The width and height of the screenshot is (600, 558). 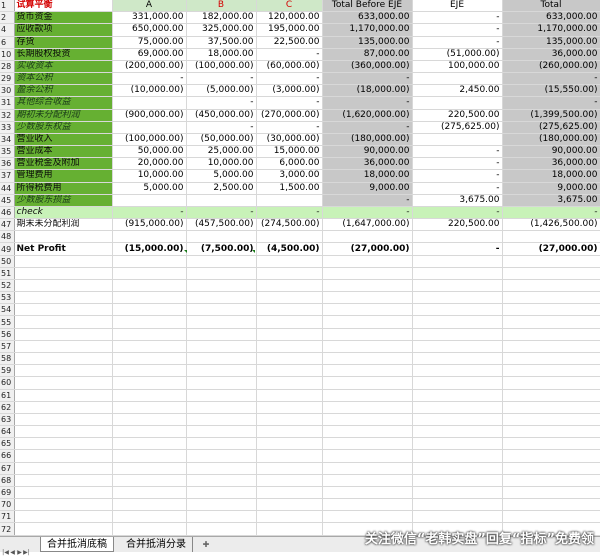 What do you see at coordinates (149, 213) in the screenshot?
I see `cell-a: -` at bounding box center [149, 213].